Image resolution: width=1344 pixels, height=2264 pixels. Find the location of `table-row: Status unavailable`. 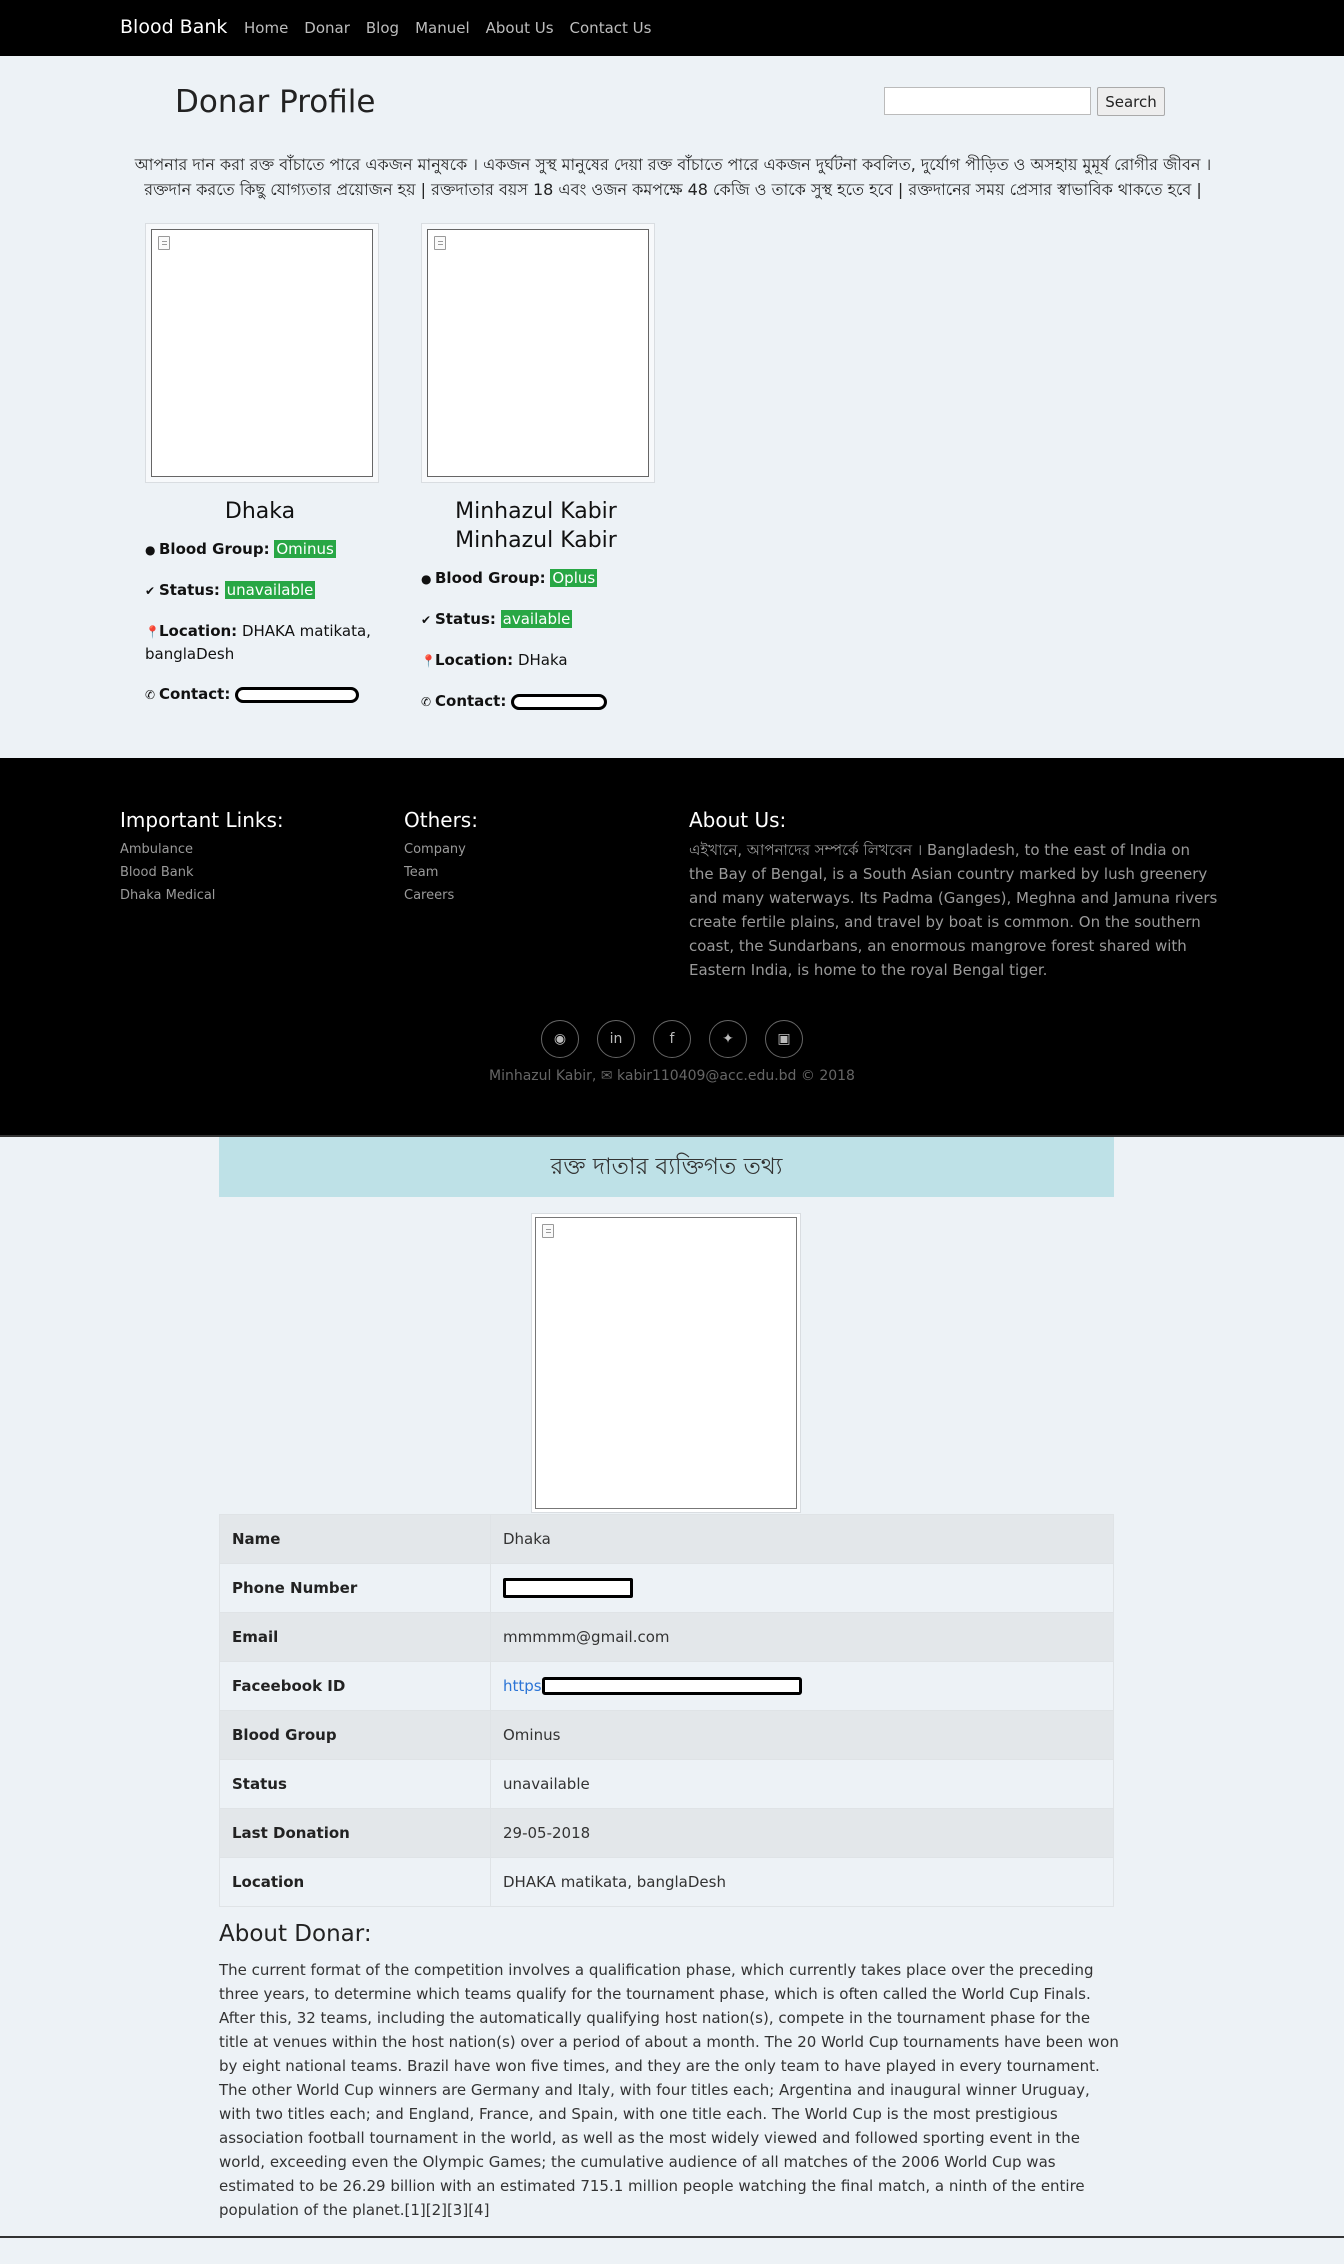

table-row: Status unavailable is located at coordinates (666, 1784).